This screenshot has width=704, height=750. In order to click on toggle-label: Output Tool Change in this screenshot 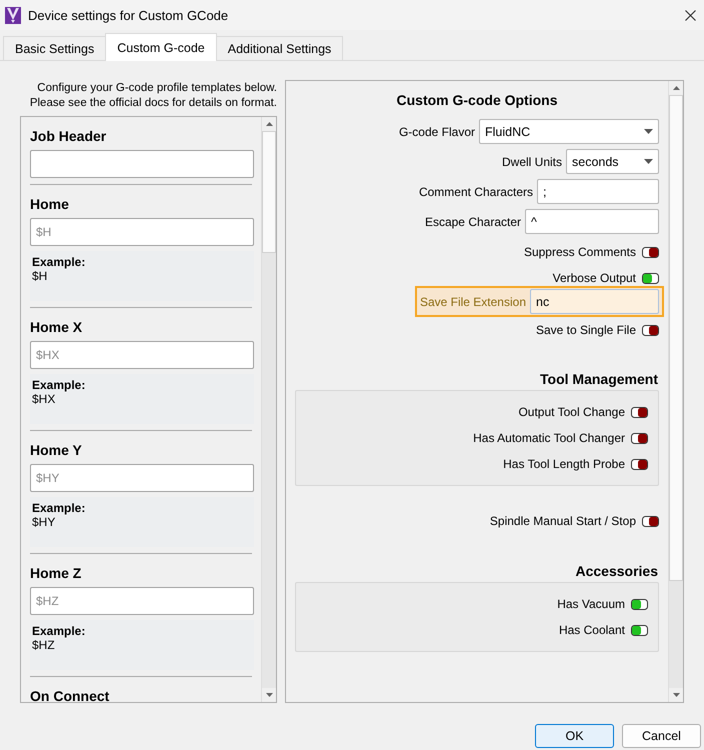, I will do `click(571, 412)`.